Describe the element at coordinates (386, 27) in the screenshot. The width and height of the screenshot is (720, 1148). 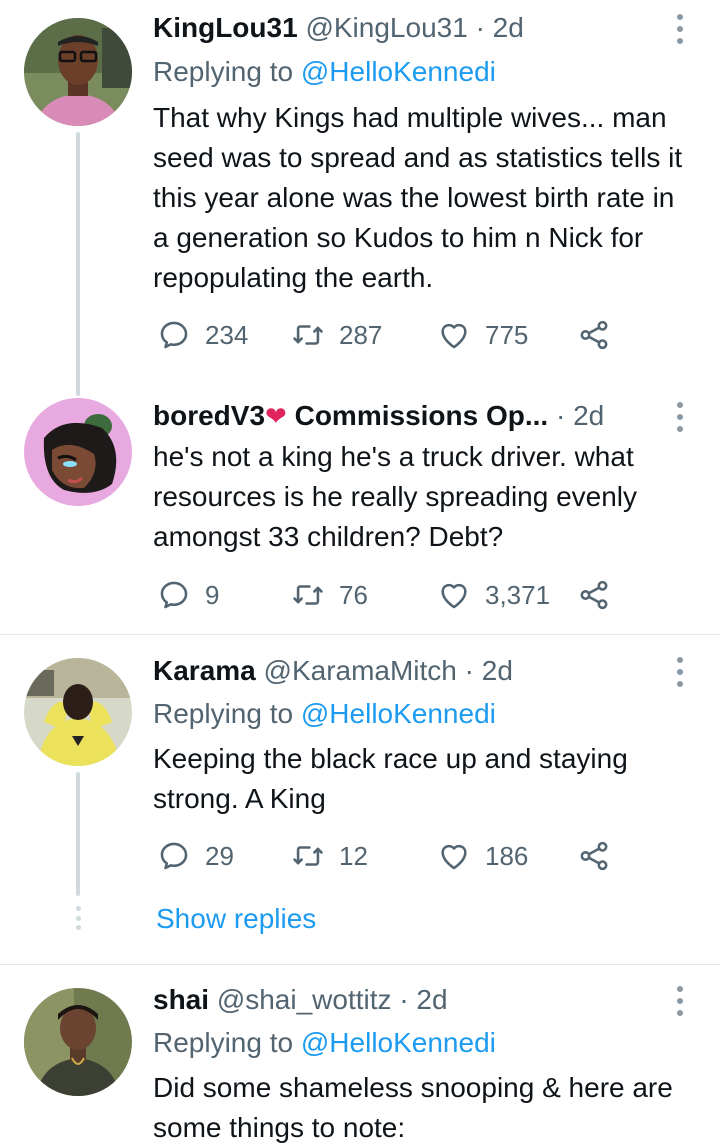
I see `handle: @KingLou31` at that location.